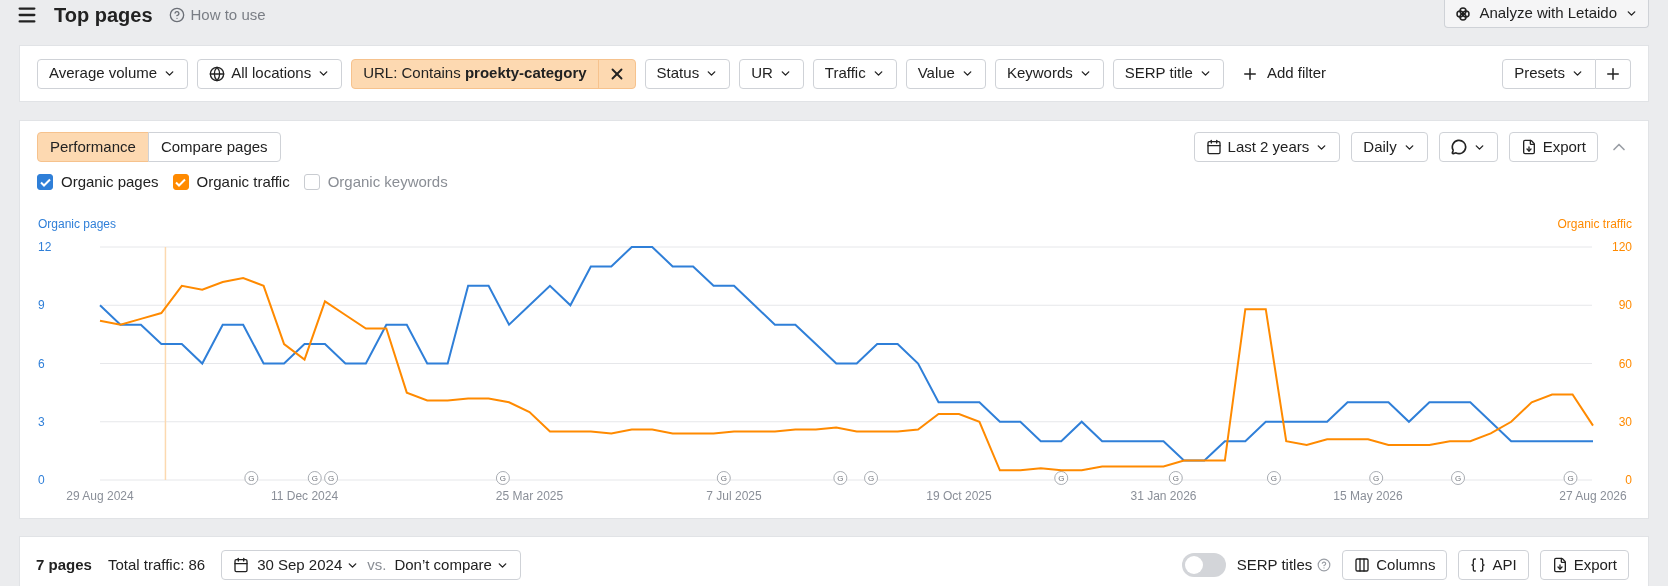 This screenshot has height=586, width=1668. Describe the element at coordinates (959, 496) in the screenshot. I see `axis-label: 19 Oct 2025` at that location.